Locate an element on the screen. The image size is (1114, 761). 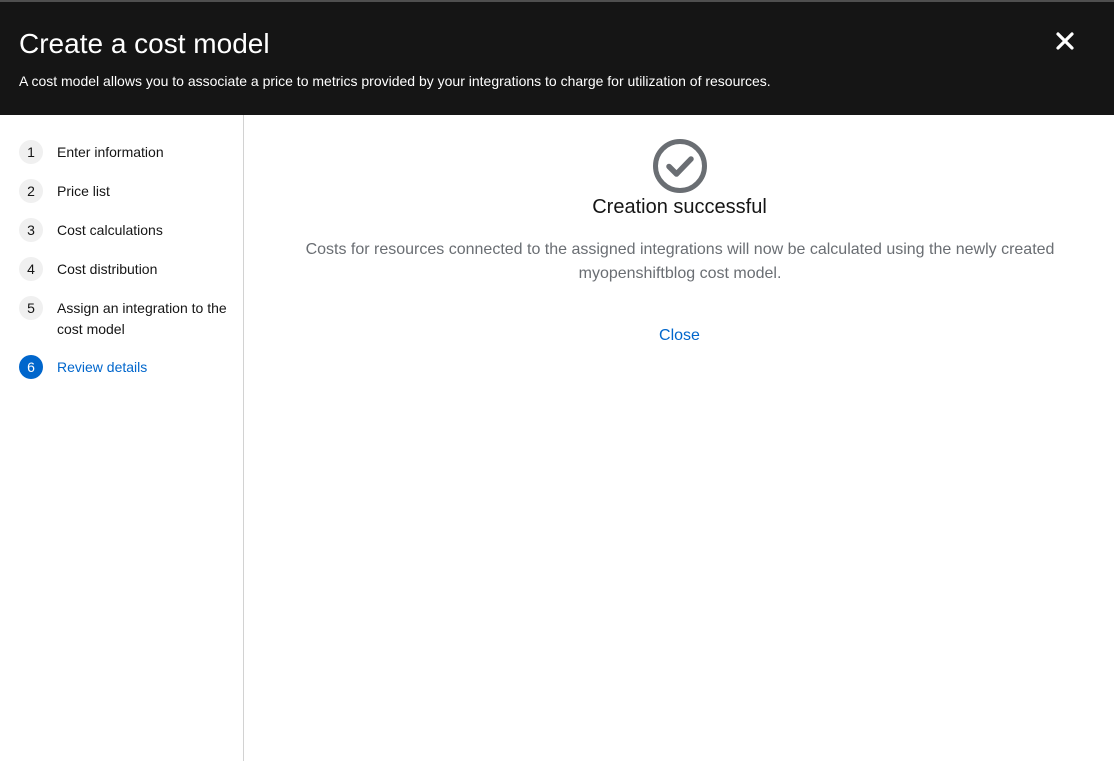
step-label: Cost calculations is located at coordinates (110, 230).